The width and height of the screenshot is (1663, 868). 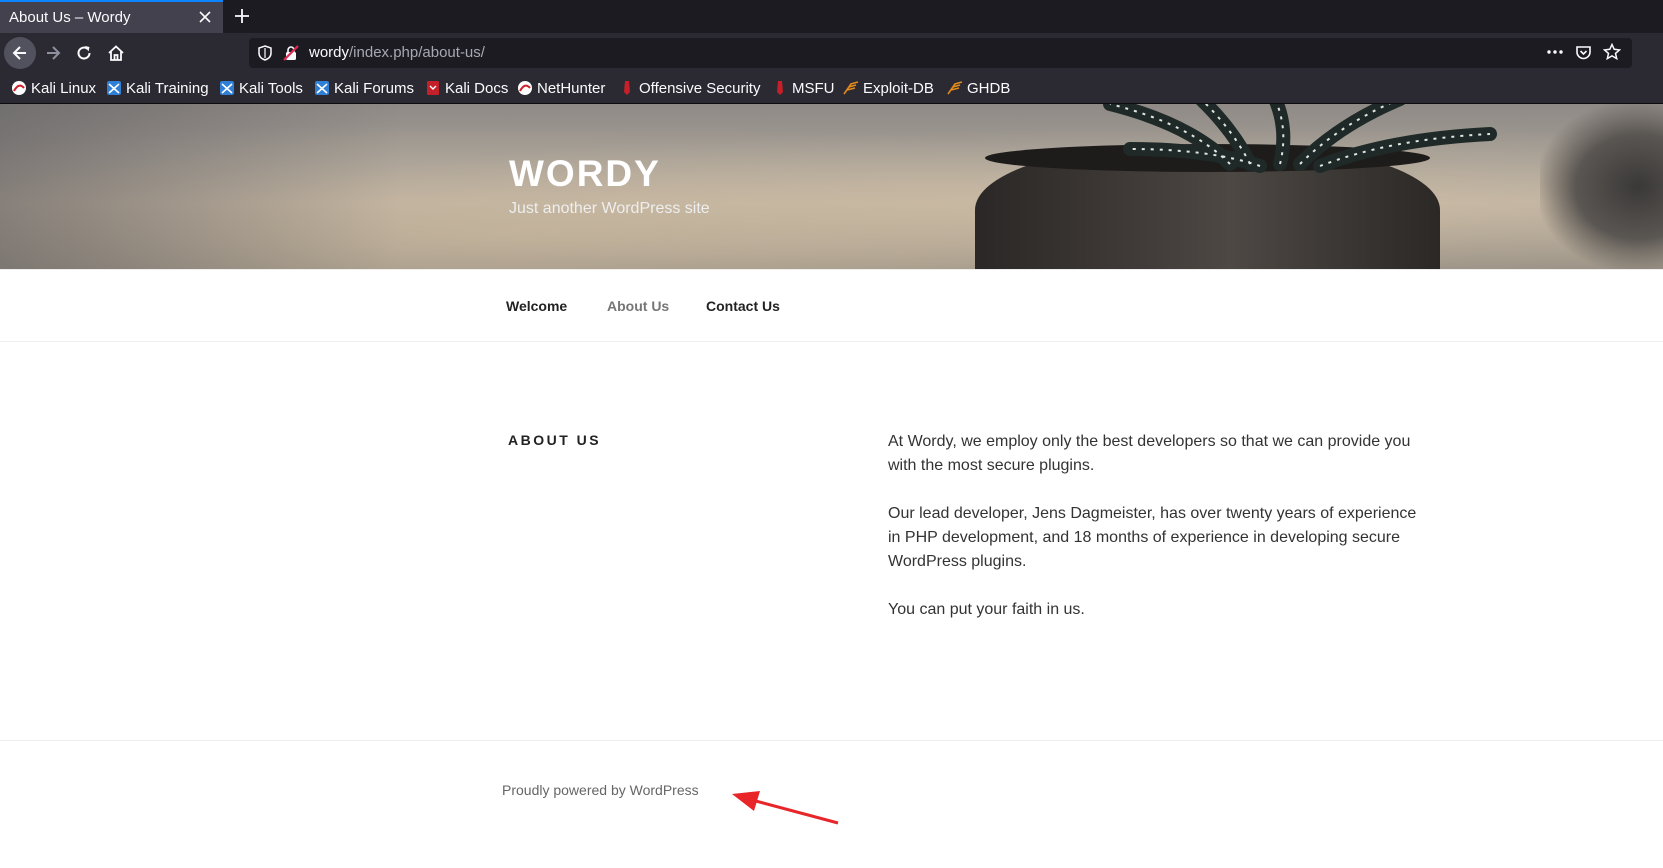 What do you see at coordinates (851, 88) in the screenshot?
I see `exploitdb-icon` at bounding box center [851, 88].